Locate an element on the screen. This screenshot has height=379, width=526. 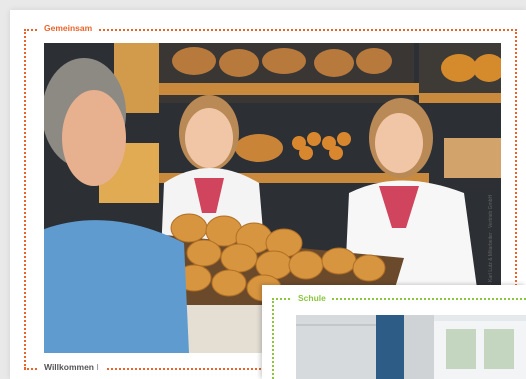
section-label-gemeinsam: Gemeinsam is located at coordinates (68, 28).